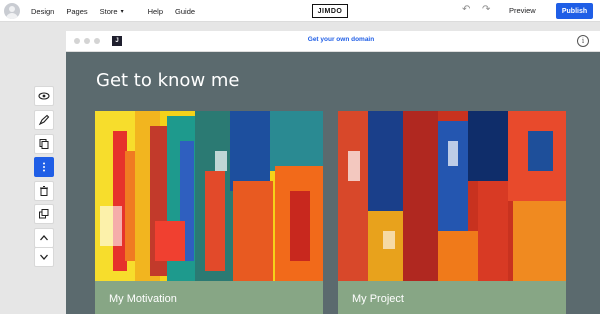 The height and width of the screenshot is (314, 600). I want to click on jimdo-logo: JIMDO, so click(330, 11).